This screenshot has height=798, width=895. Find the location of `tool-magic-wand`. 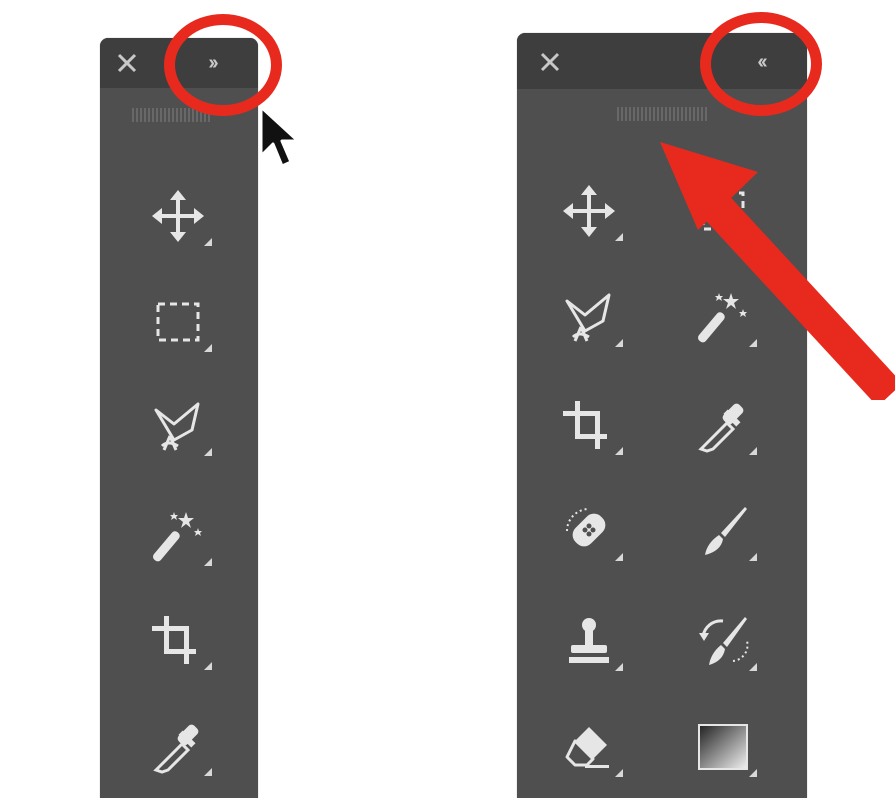

tool-magic-wand is located at coordinates (176, 536).